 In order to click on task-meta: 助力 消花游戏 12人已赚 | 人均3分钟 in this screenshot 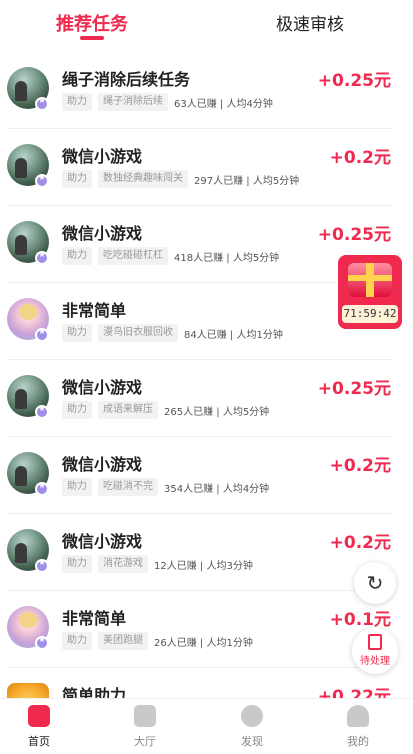, I will do `click(157, 564)`.